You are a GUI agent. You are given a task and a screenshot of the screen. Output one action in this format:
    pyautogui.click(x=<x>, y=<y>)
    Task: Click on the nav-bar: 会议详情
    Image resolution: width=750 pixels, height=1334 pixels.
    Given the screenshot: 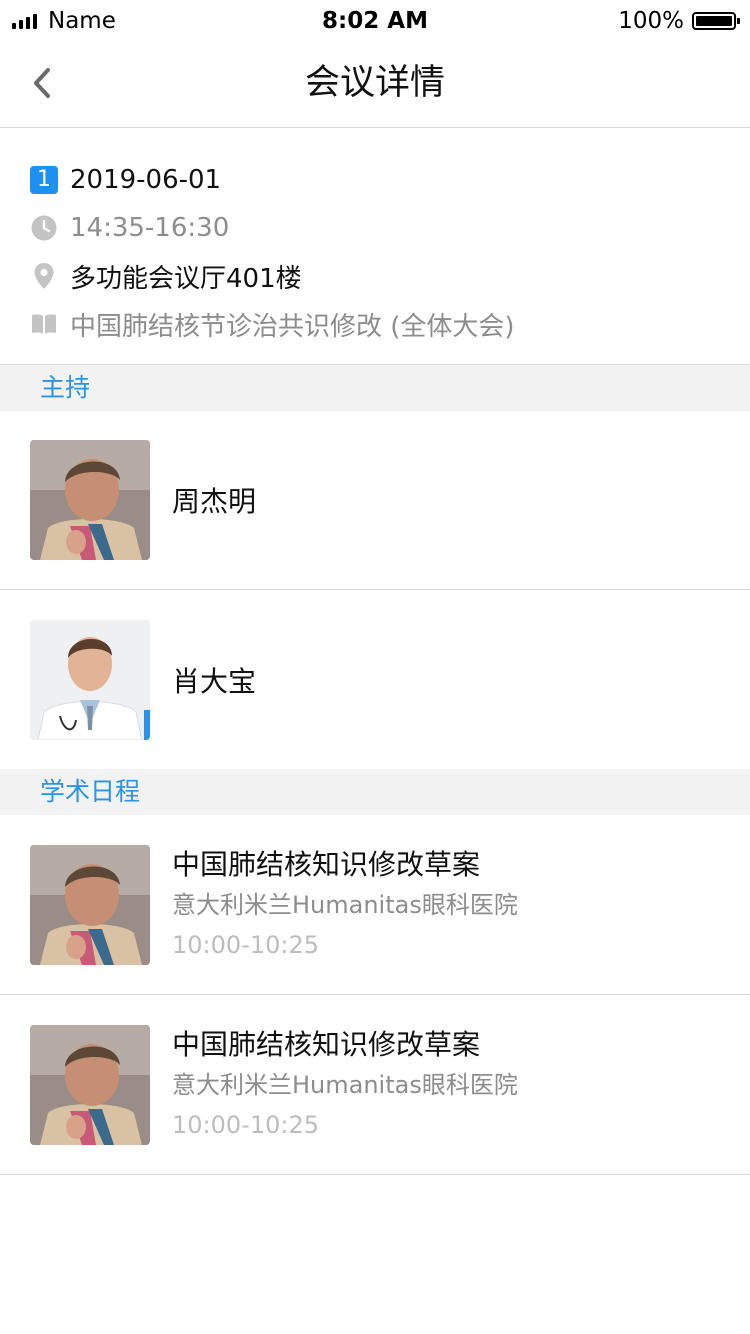 What is the action you would take?
    pyautogui.click(x=375, y=84)
    